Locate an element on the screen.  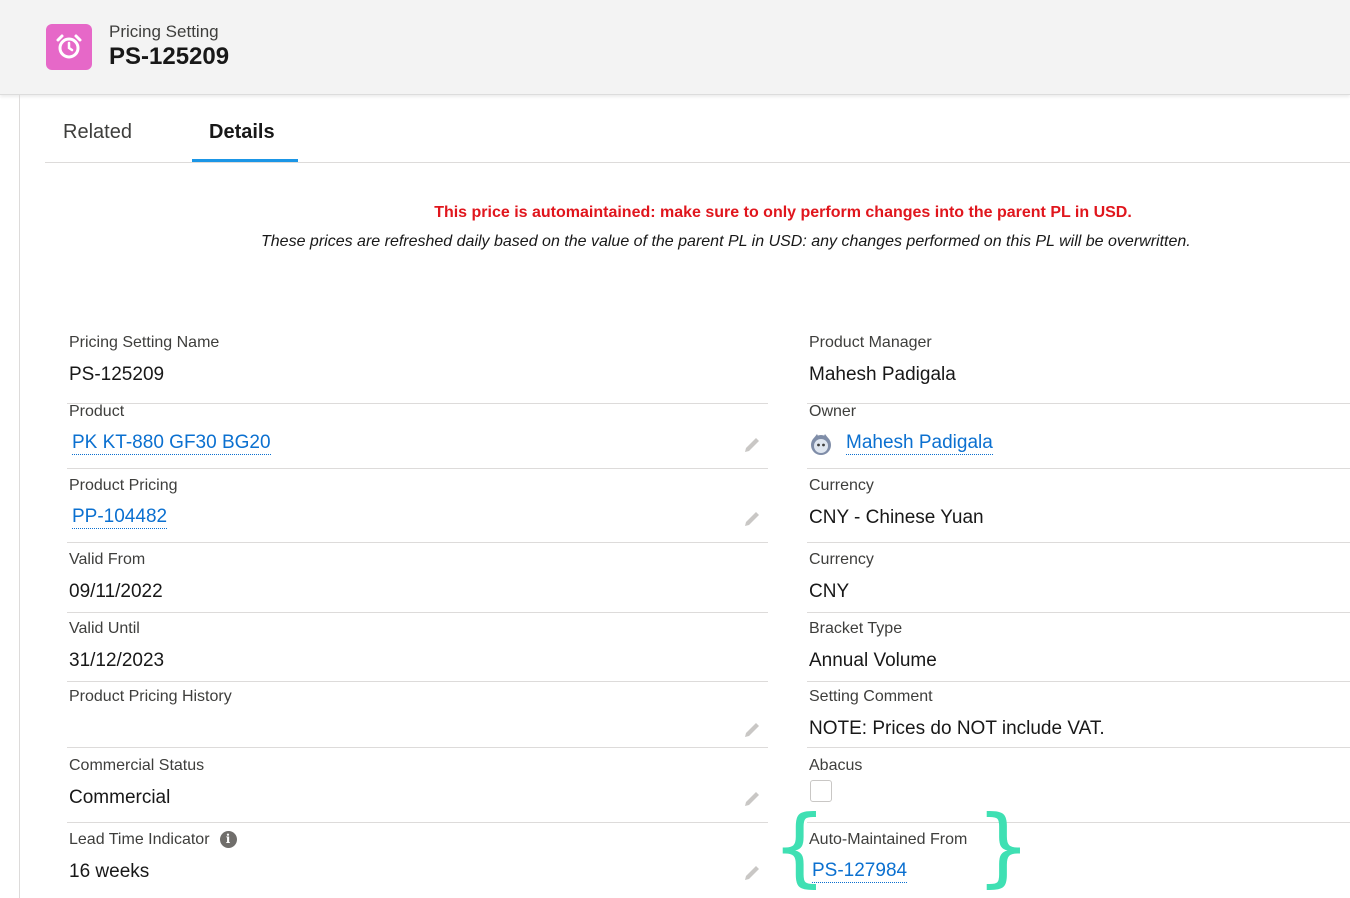
page-title: PS-125209 is located at coordinates (169, 56).